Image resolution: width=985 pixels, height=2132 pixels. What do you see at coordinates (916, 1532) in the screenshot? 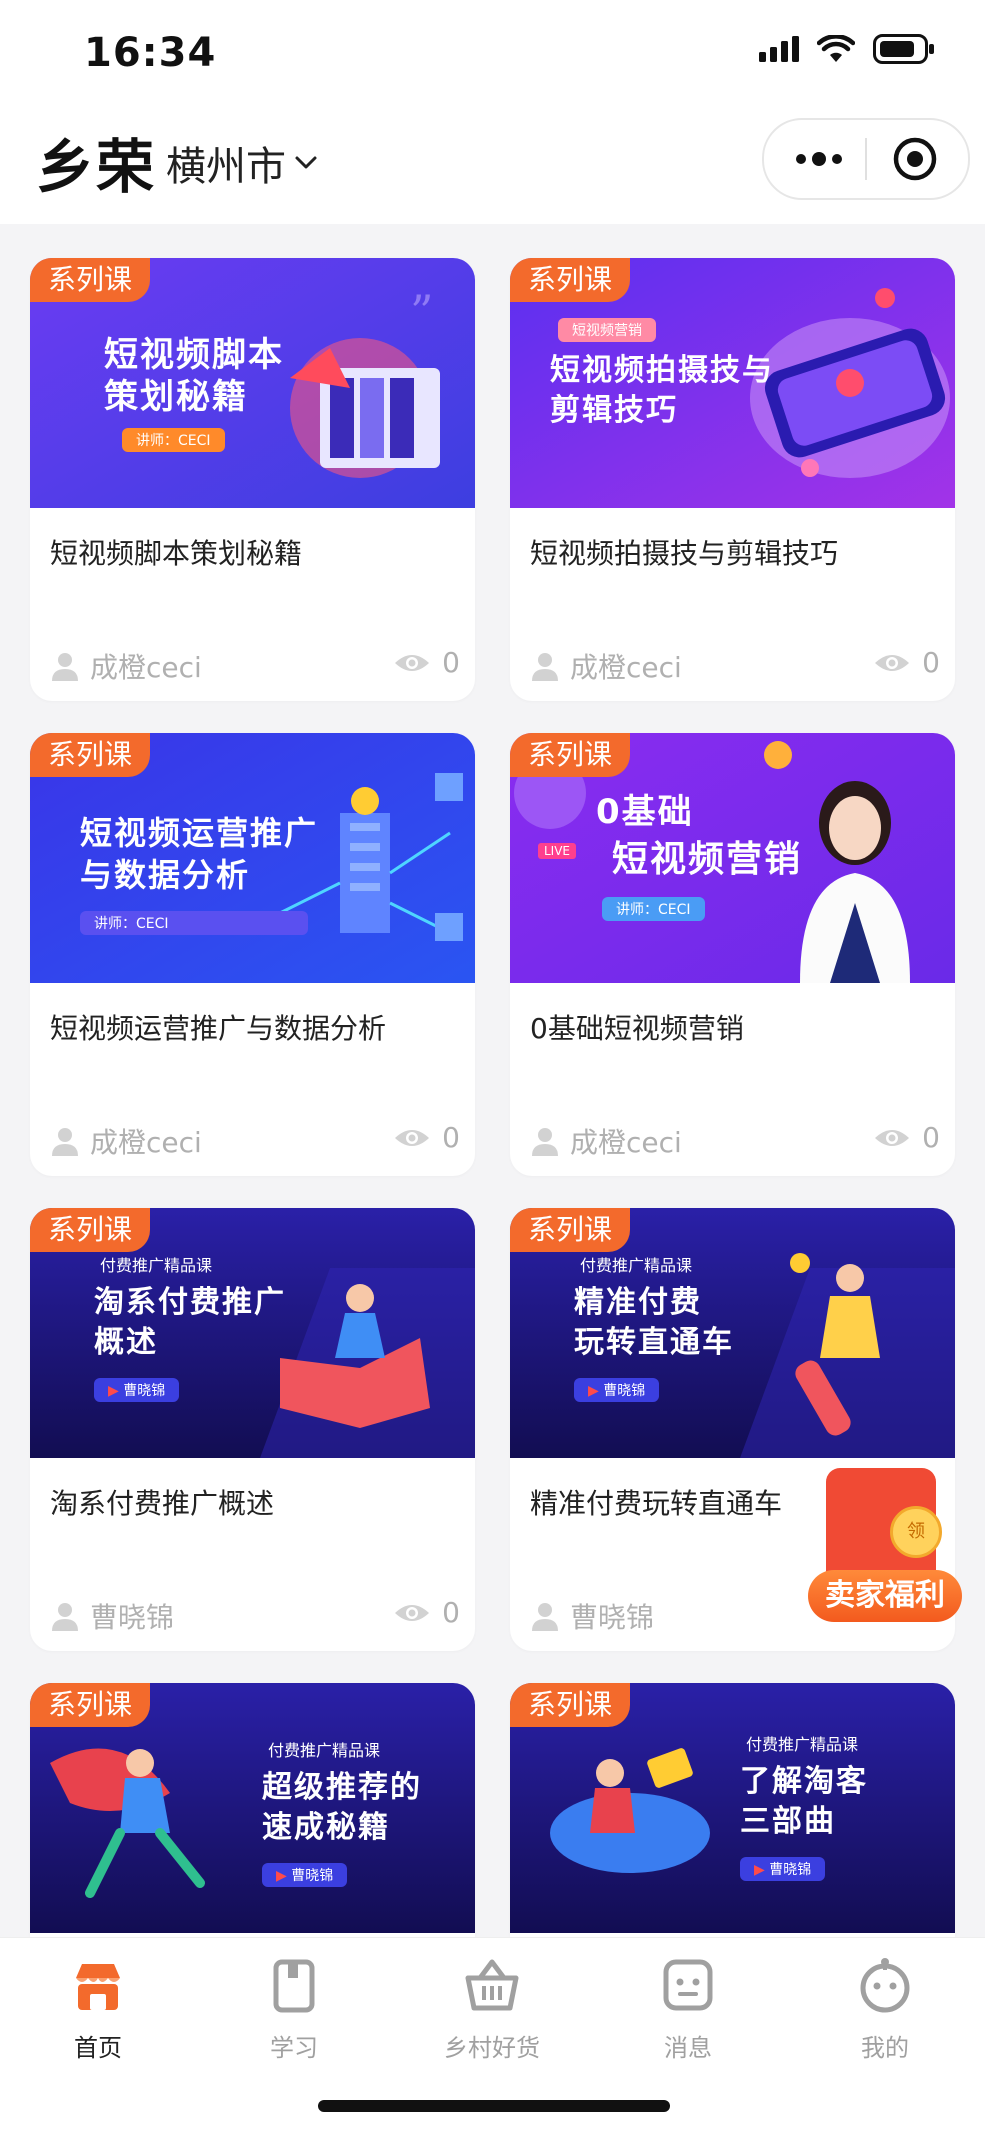
I see `welfare-coin-icon: 领` at bounding box center [916, 1532].